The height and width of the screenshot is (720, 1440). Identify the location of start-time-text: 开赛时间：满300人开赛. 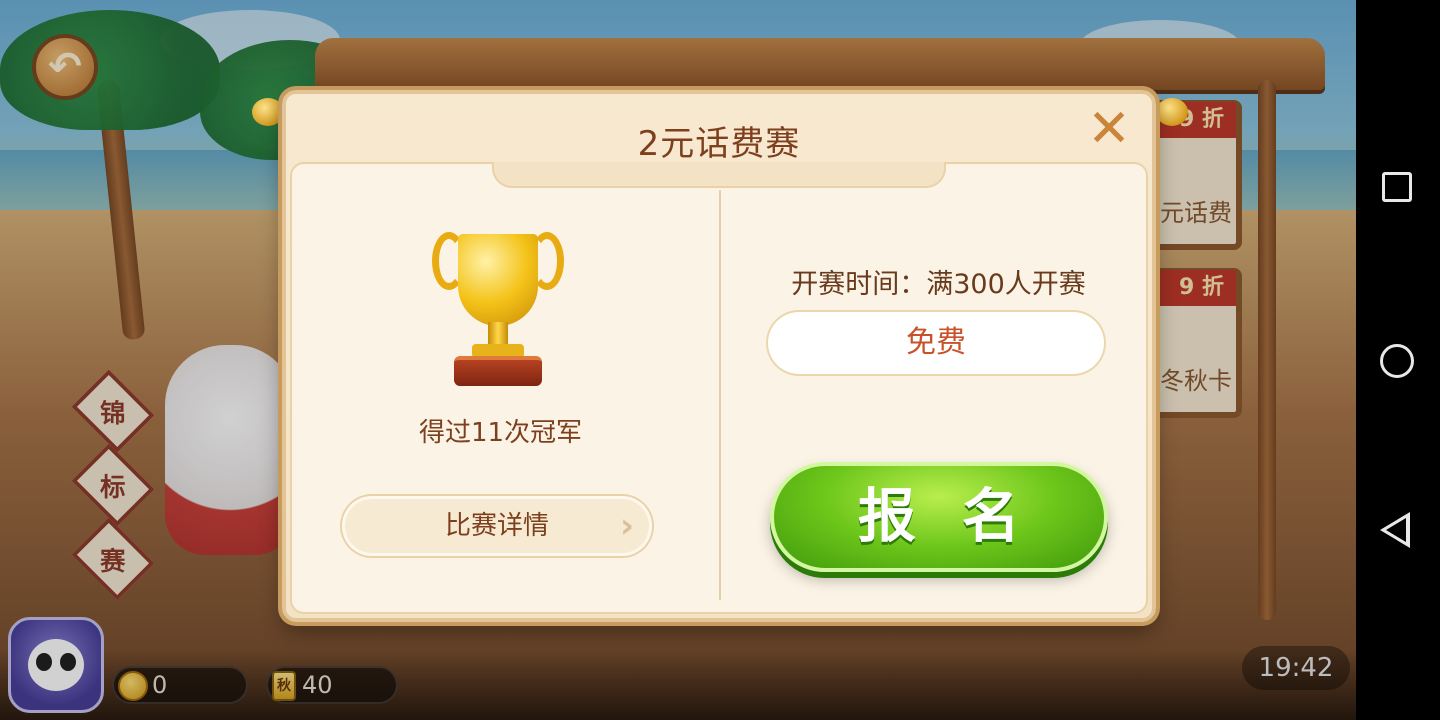
(938, 284).